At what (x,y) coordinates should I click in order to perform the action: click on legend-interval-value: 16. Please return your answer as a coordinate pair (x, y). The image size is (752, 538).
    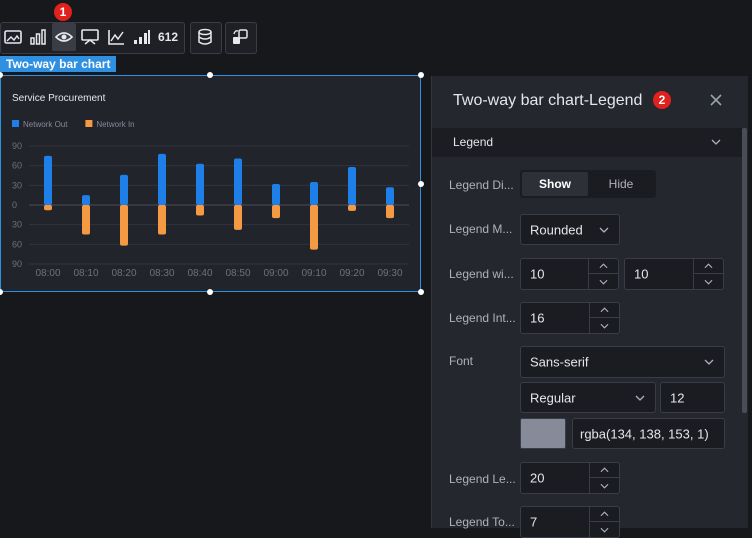
    Looking at the image, I should click on (537, 318).